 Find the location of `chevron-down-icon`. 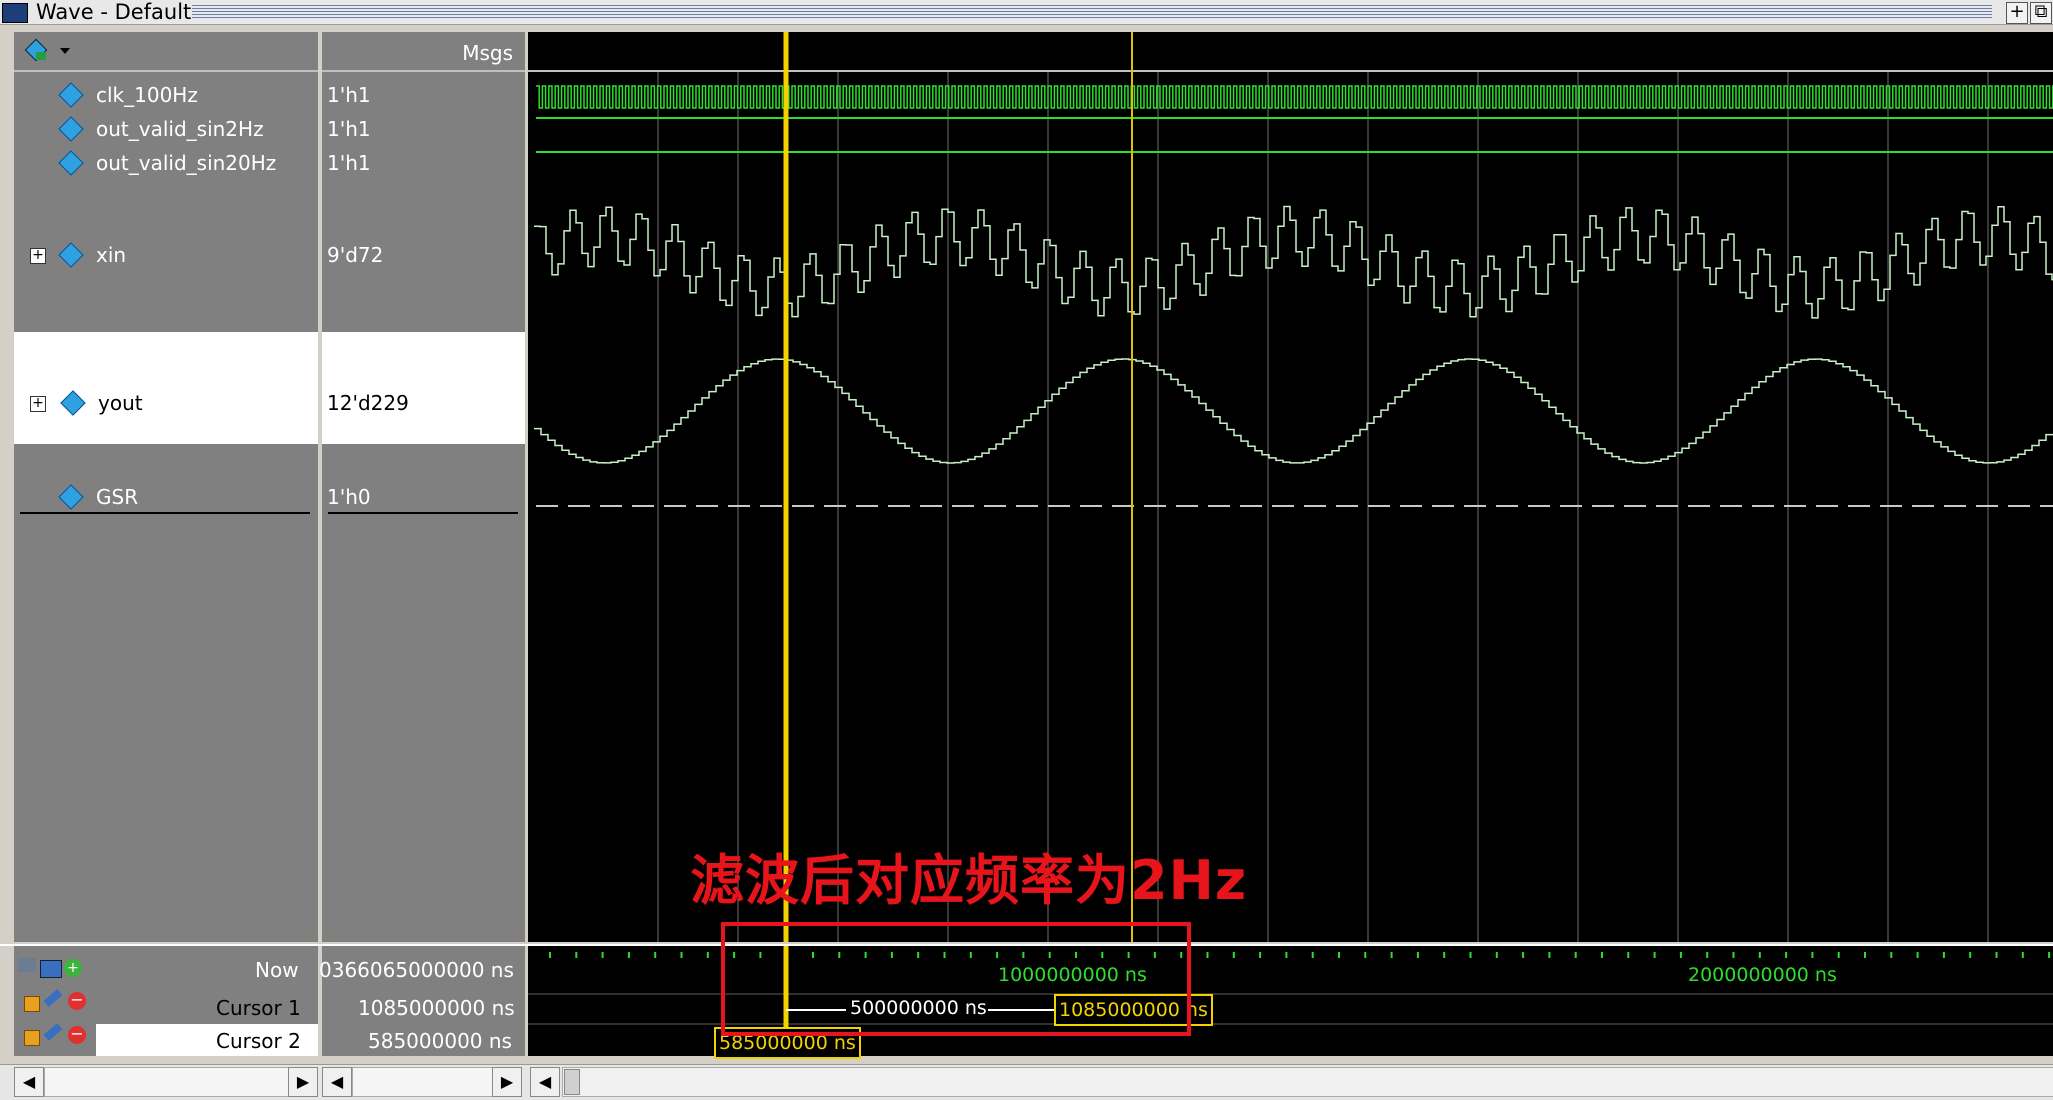

chevron-down-icon is located at coordinates (65, 51).